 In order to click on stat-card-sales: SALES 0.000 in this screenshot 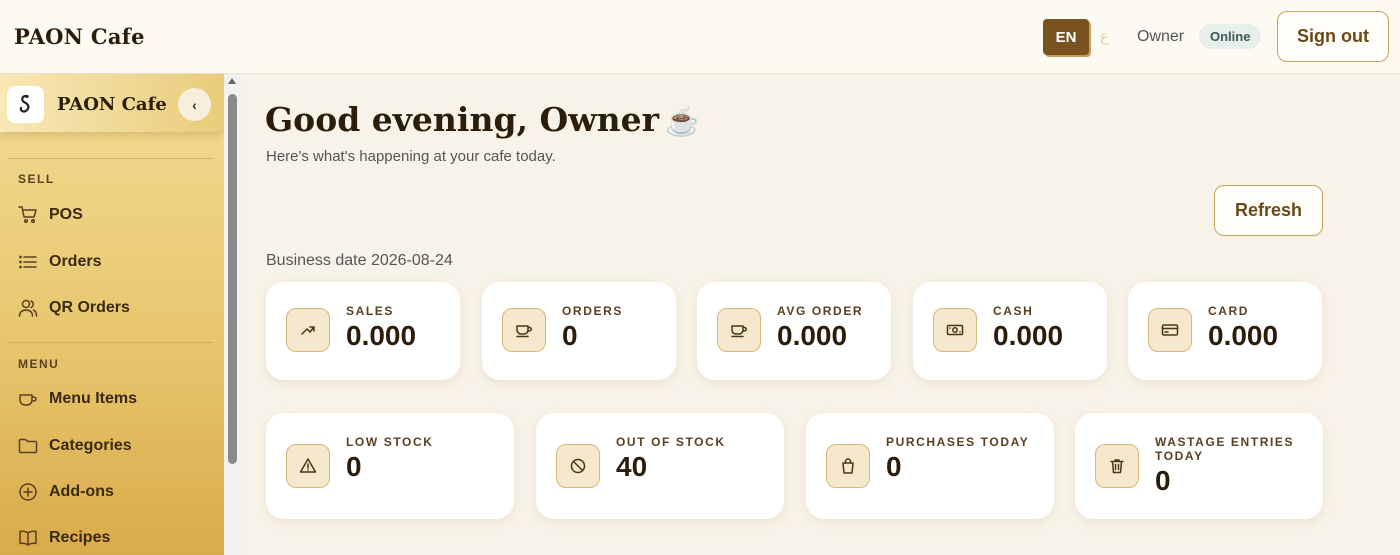, I will do `click(363, 331)`.